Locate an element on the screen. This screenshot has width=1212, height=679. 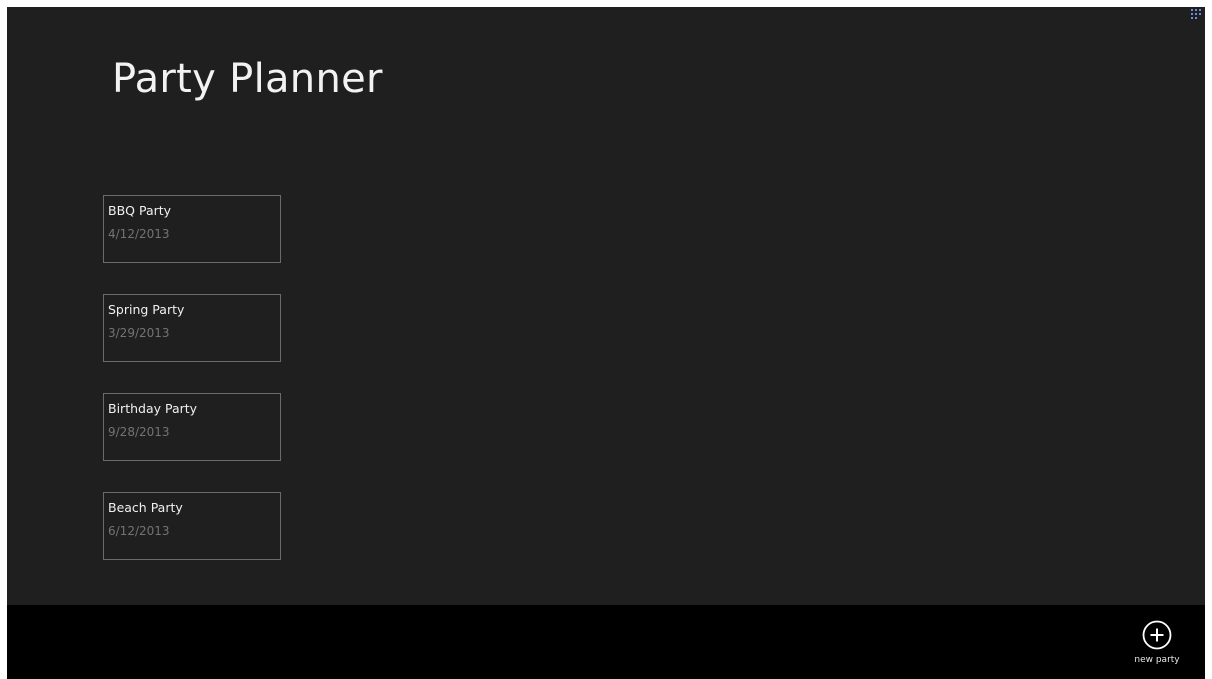
party-tile-beach: Beach Party 6/12/2013 is located at coordinates (192, 526).